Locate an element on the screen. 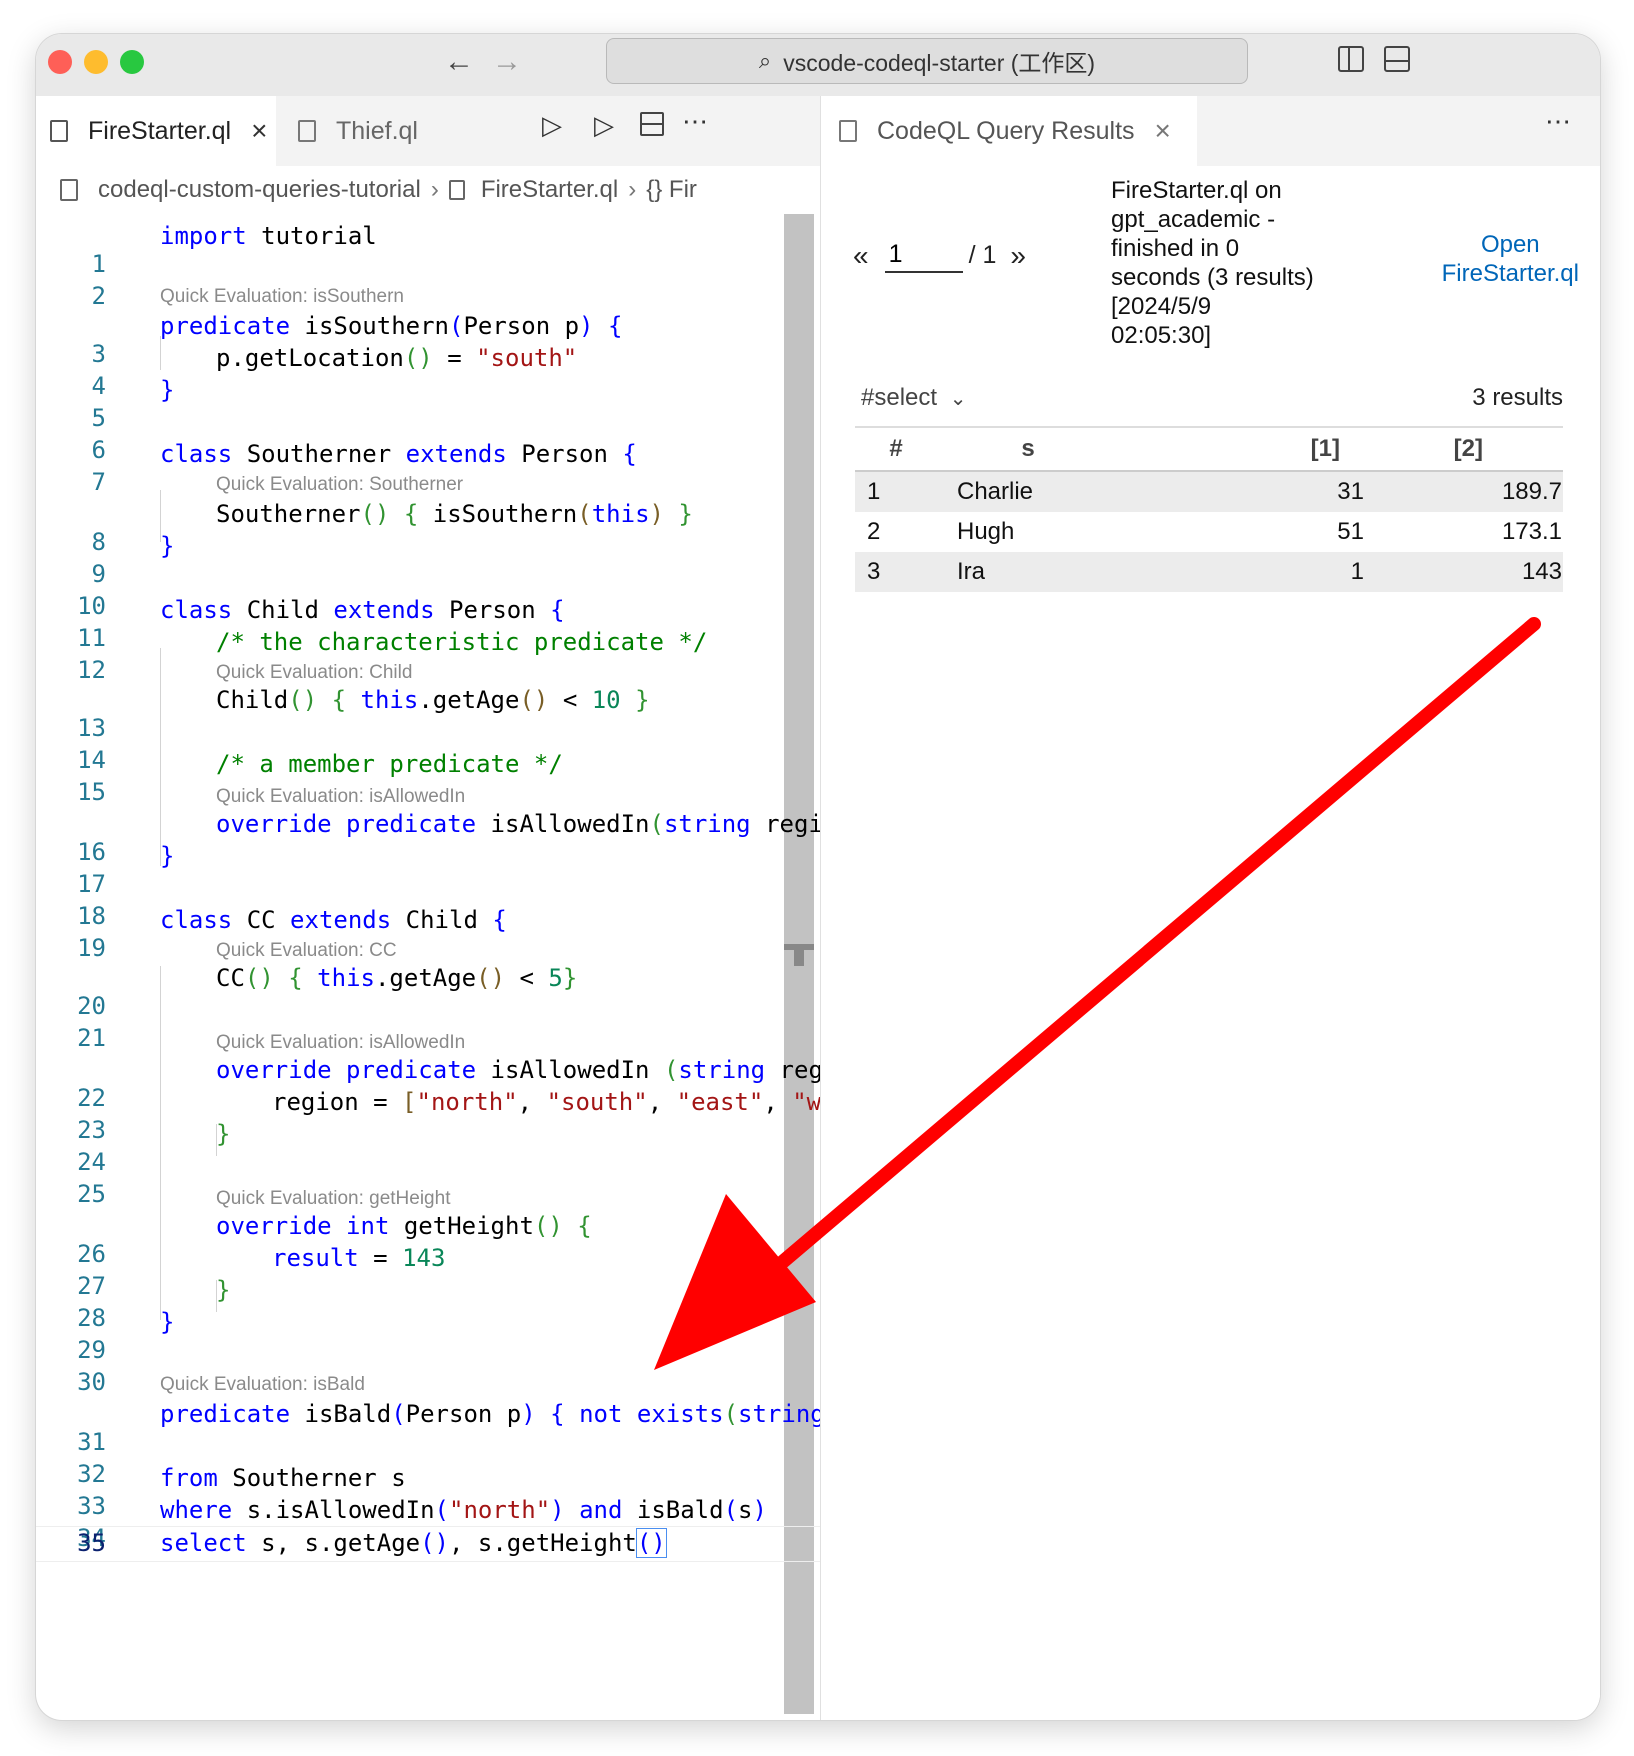 This screenshot has height=1756, width=1634. code-line-current: 35 select s, s.getAge(), s.getHeight() is located at coordinates (428, 1544).